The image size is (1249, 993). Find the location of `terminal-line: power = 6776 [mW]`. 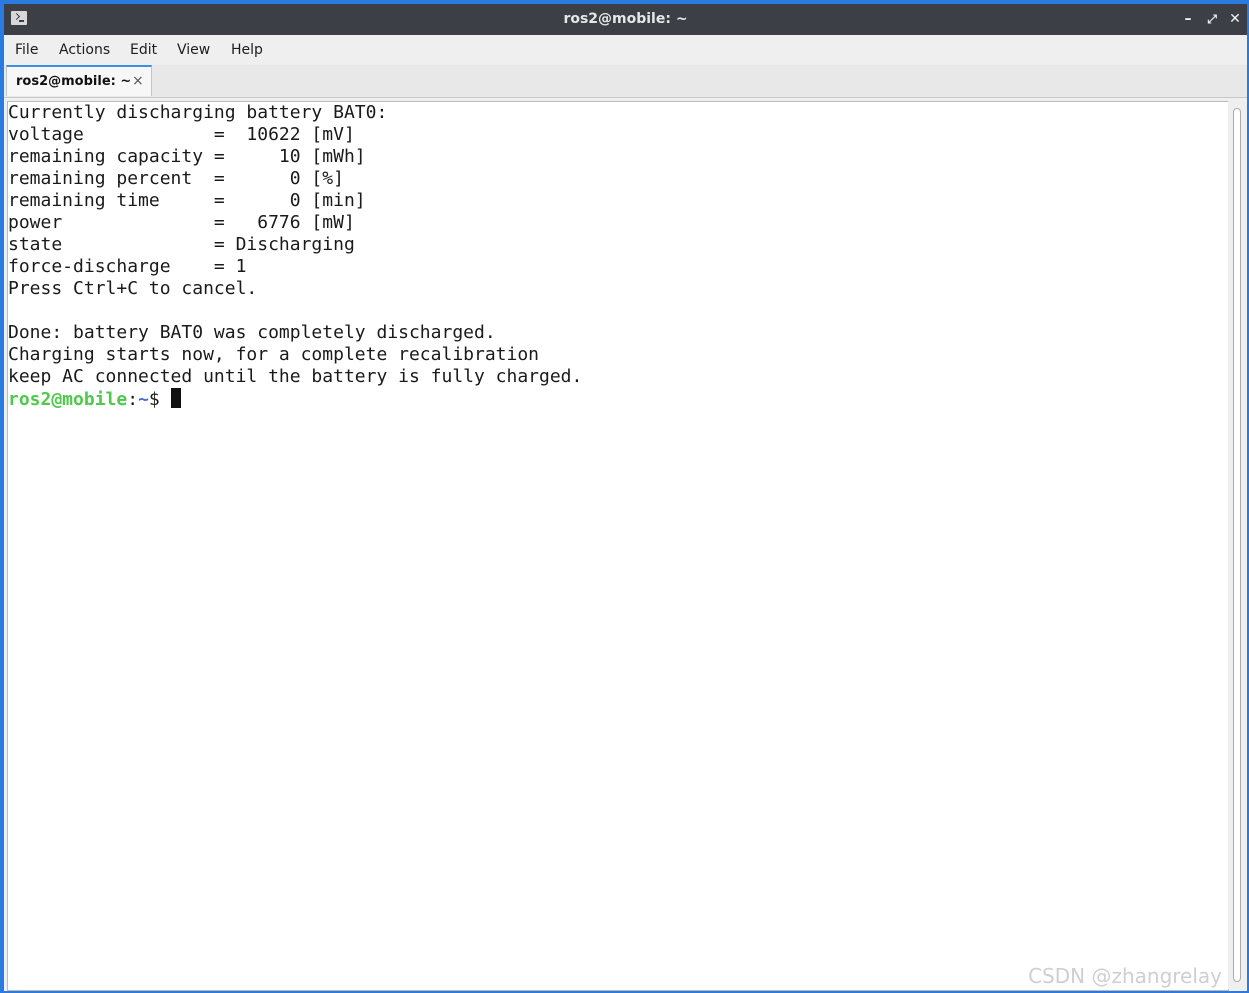

terminal-line: power = 6776 [mW] is located at coordinates (181, 222).